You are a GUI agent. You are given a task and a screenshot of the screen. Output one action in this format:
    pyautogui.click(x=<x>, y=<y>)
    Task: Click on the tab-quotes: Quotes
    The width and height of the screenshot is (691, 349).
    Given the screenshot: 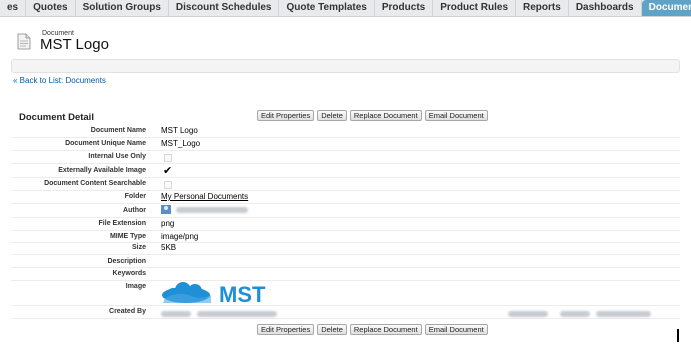 What is the action you would take?
    pyautogui.click(x=51, y=8)
    